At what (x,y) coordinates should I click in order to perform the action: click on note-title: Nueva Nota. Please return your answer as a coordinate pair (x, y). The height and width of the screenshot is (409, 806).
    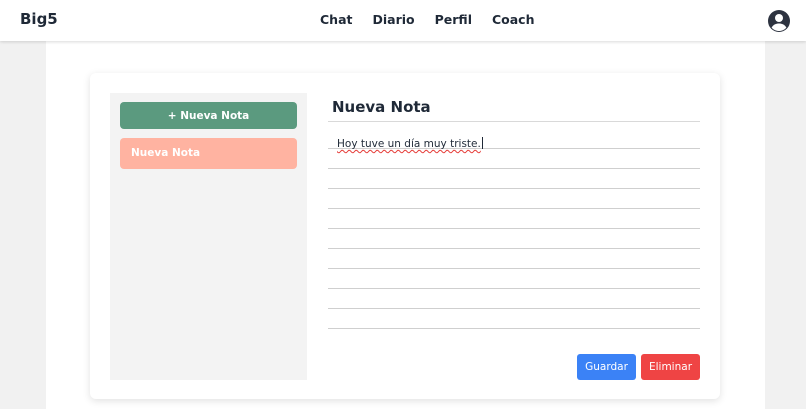
    Looking at the image, I should click on (381, 107).